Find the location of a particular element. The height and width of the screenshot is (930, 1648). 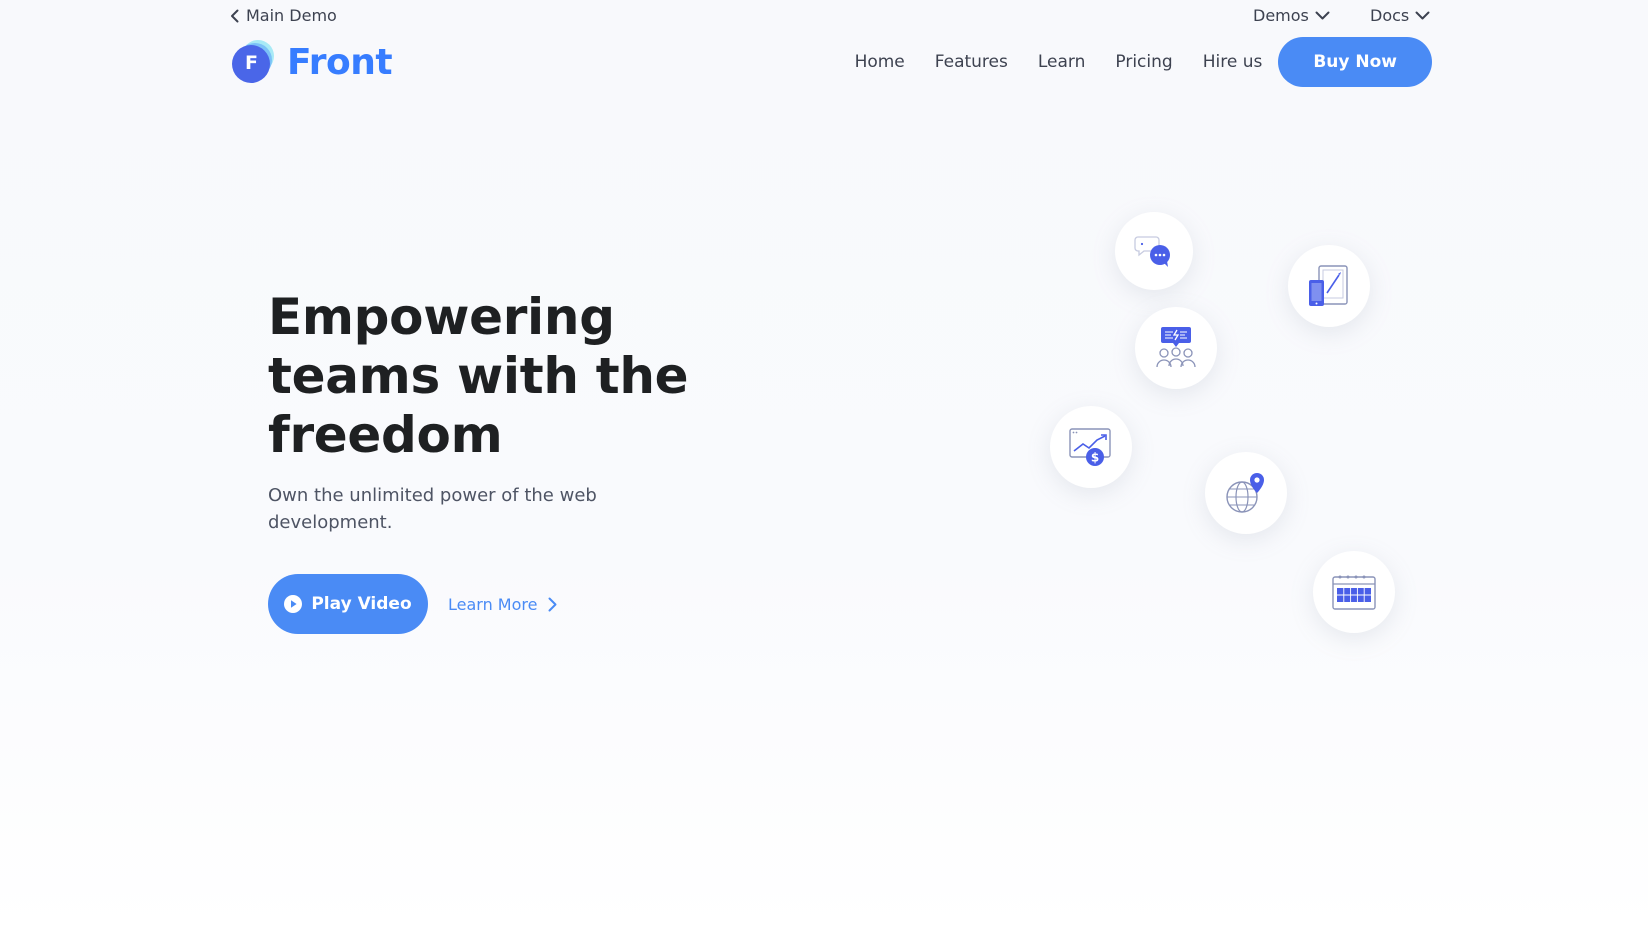

logo-letter: F is located at coordinates (251, 63).